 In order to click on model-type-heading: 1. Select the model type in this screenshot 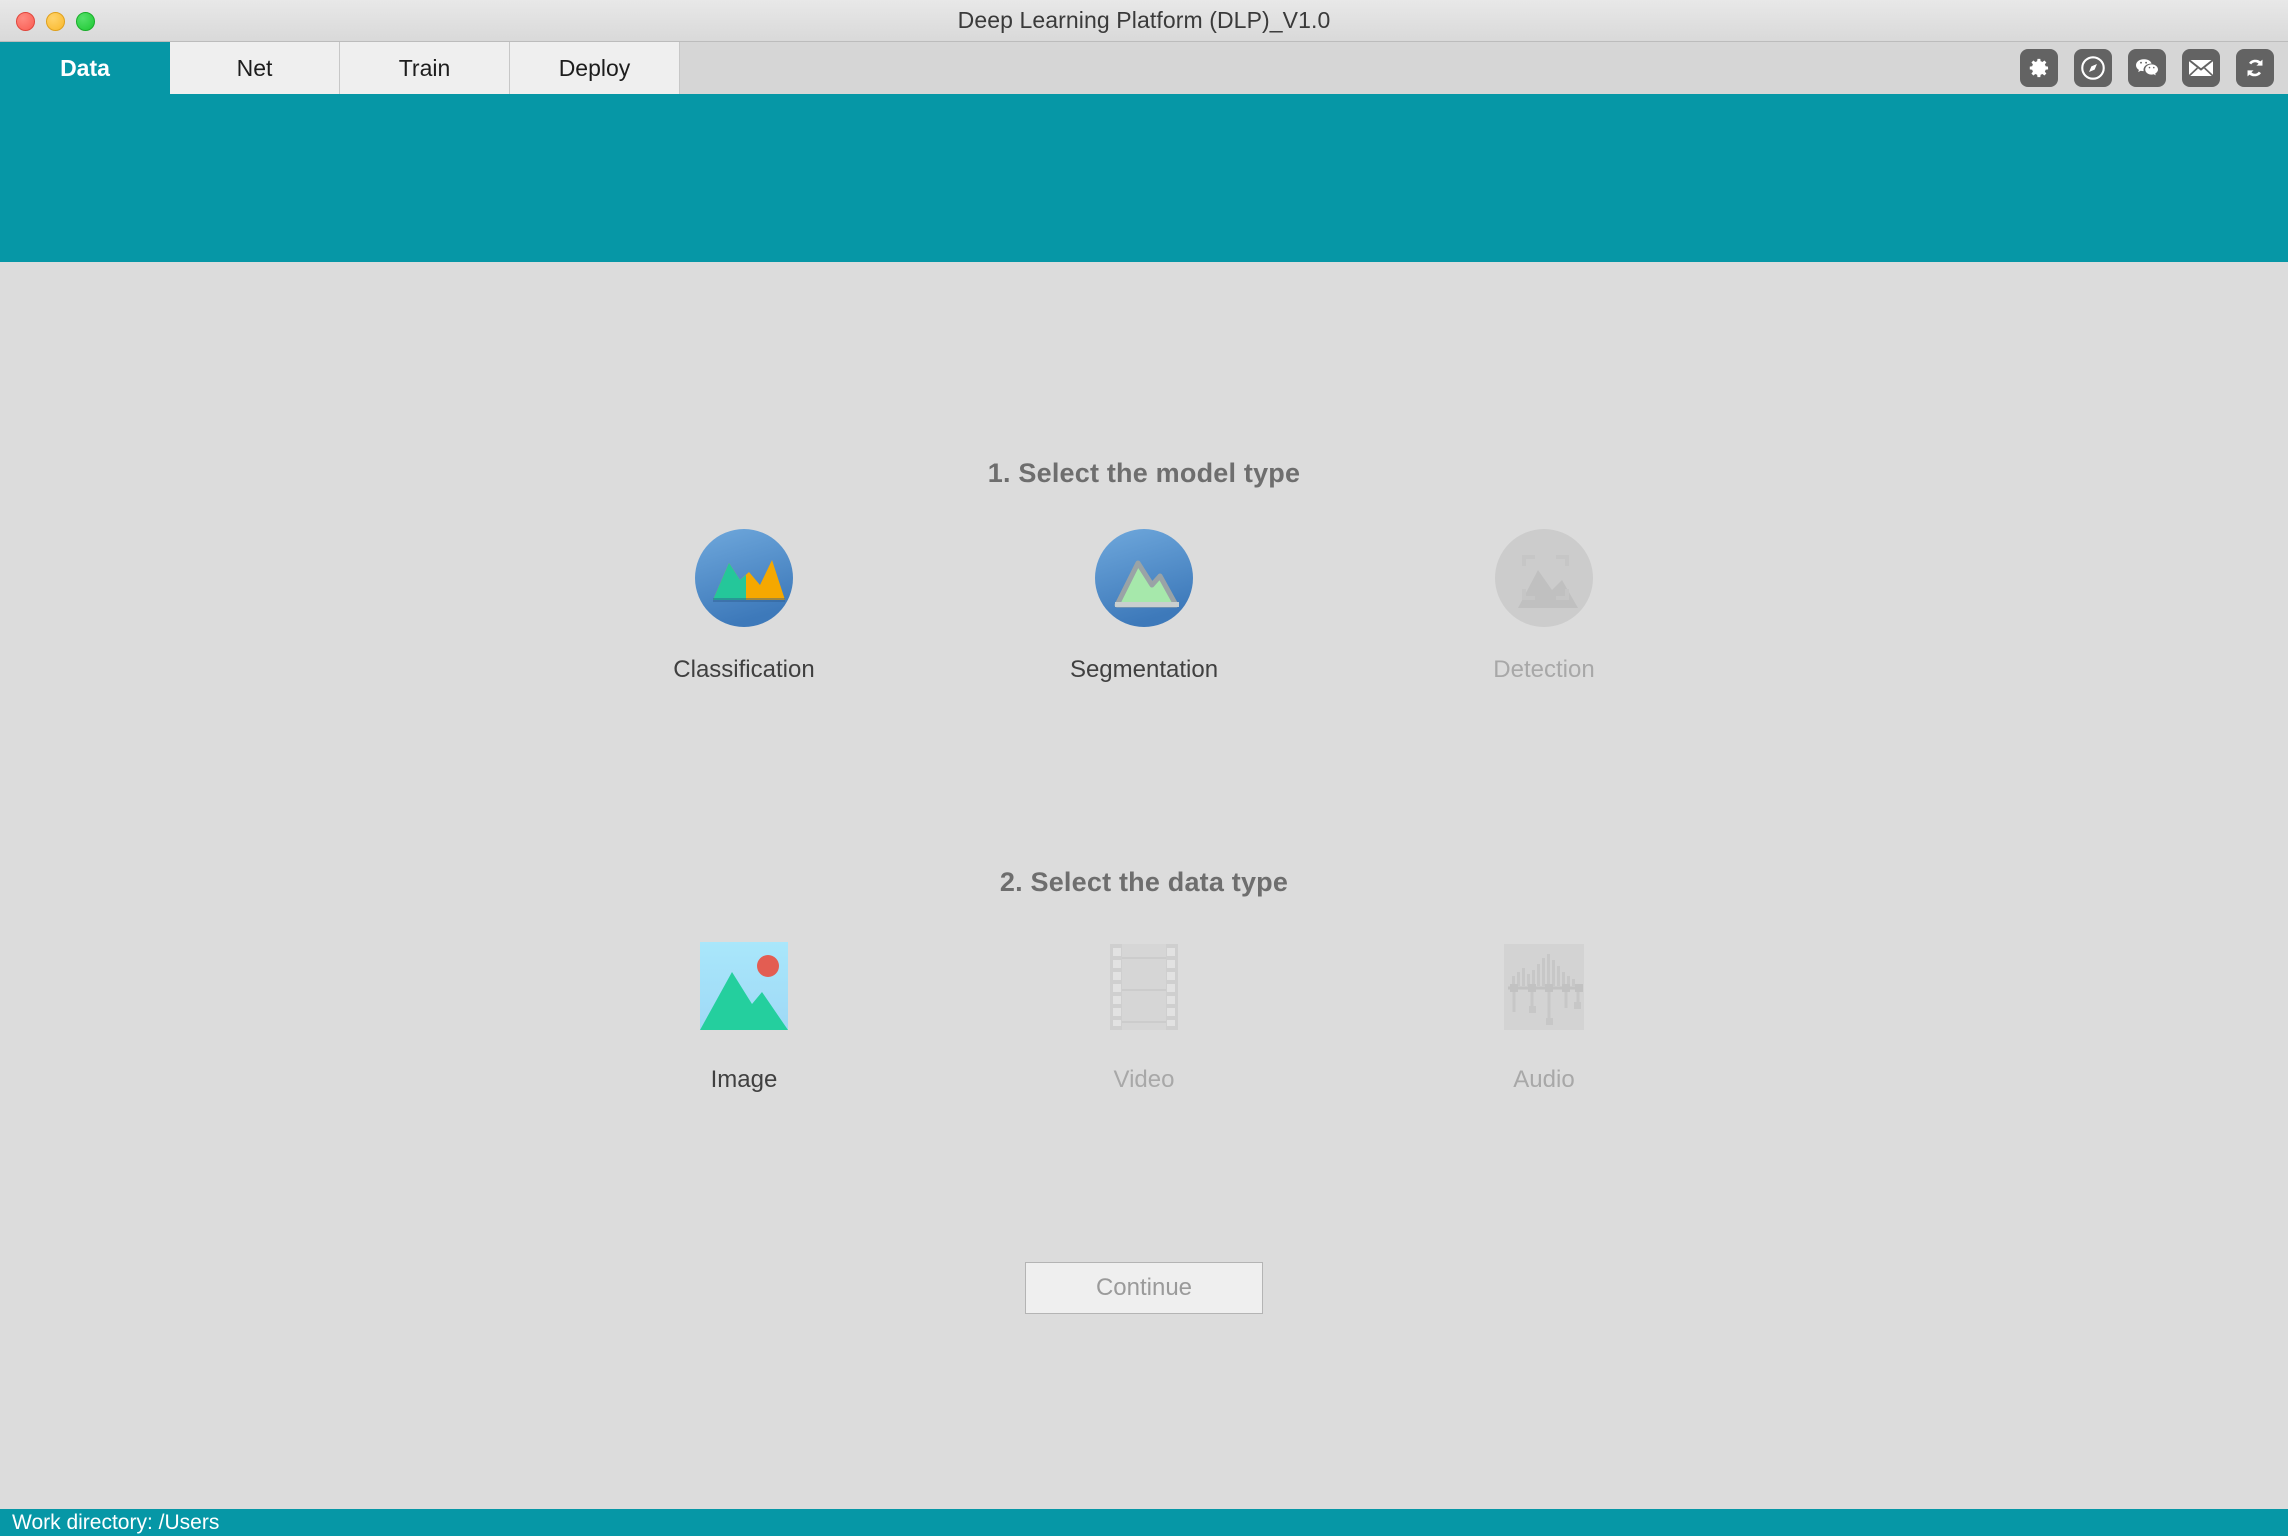, I will do `click(1144, 473)`.